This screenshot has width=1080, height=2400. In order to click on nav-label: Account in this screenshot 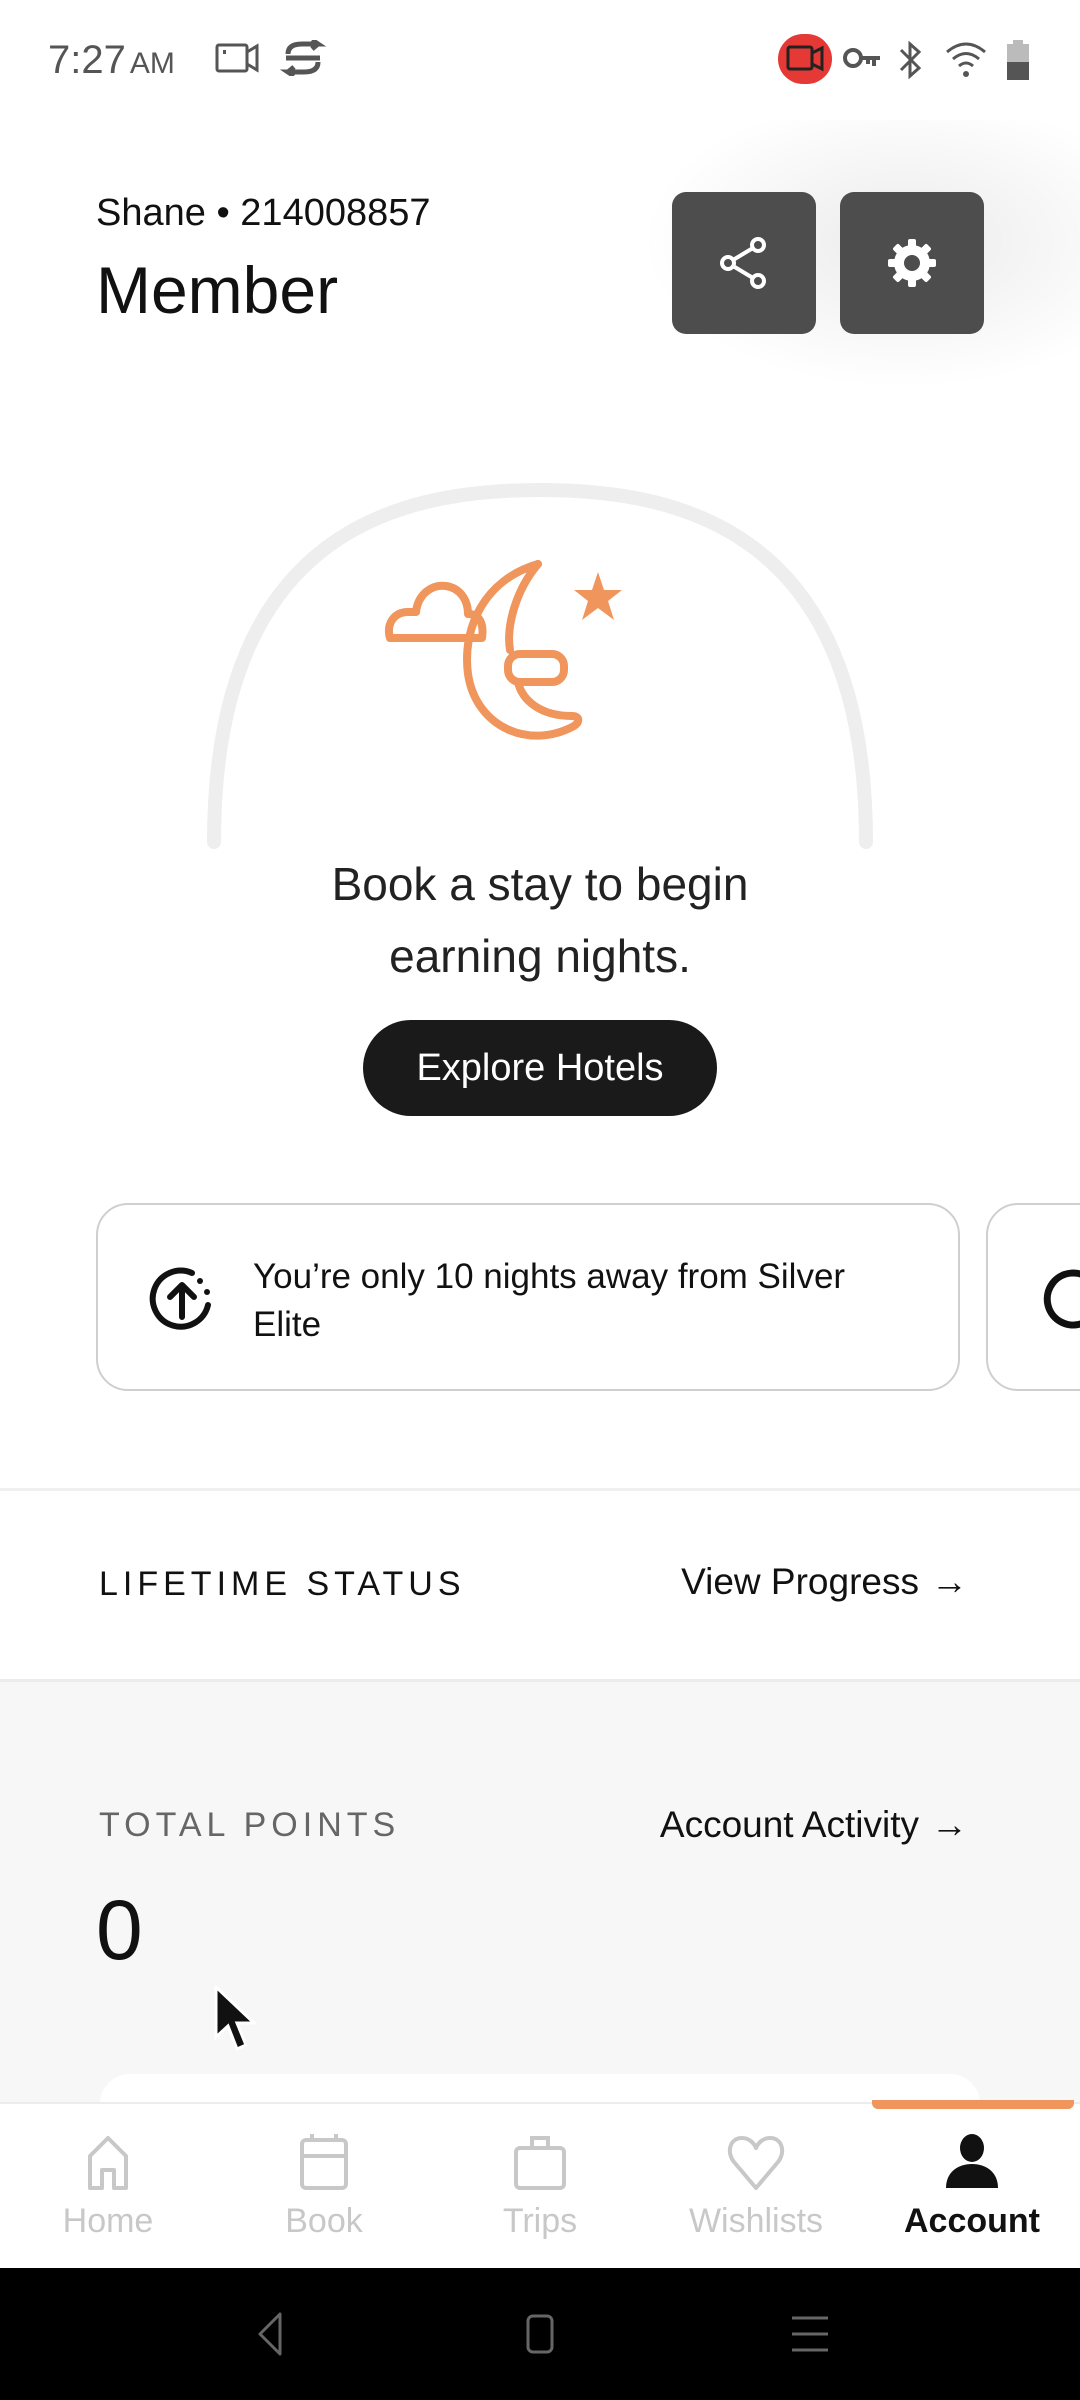, I will do `click(972, 2221)`.